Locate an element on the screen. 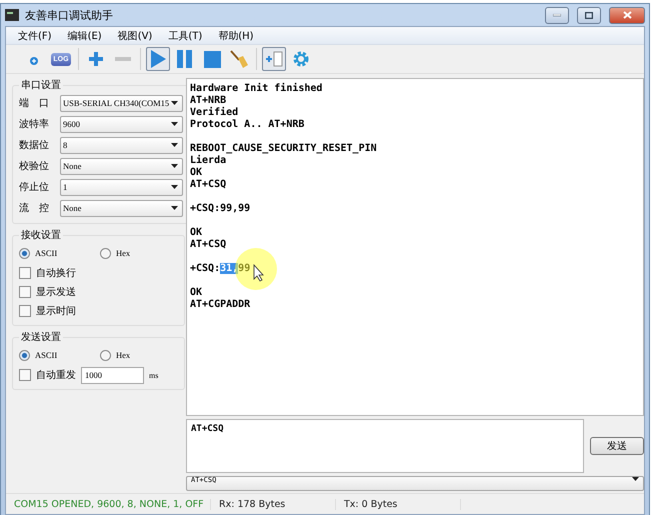 This screenshot has width=656, height=515. dropdown: 9600 is located at coordinates (122, 124).